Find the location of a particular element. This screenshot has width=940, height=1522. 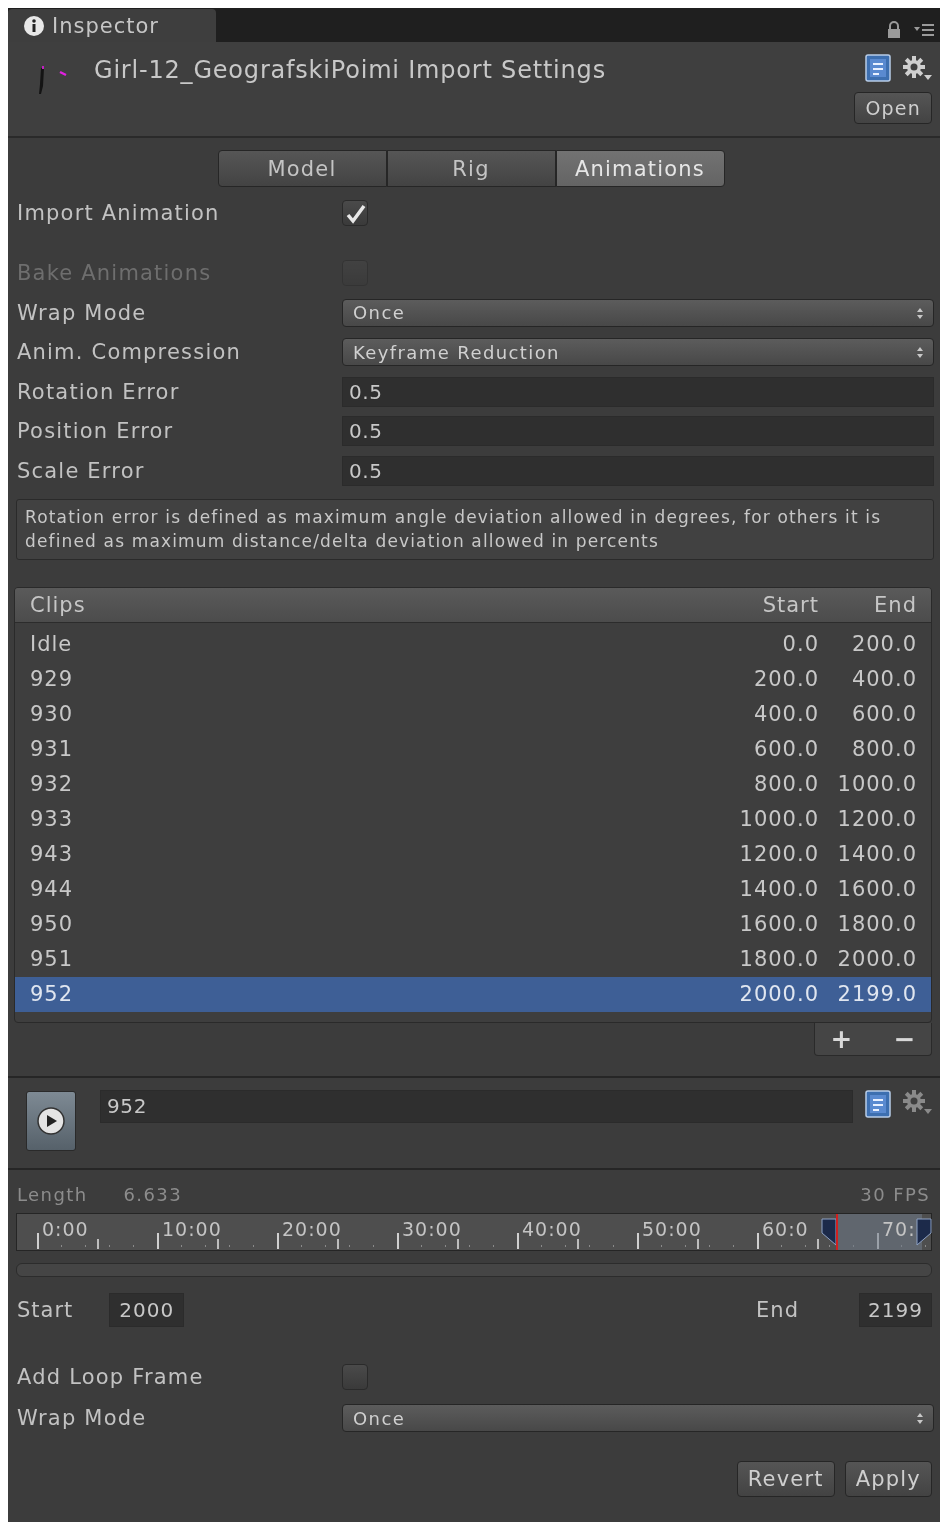

action-button: Apply is located at coordinates (888, 1478).